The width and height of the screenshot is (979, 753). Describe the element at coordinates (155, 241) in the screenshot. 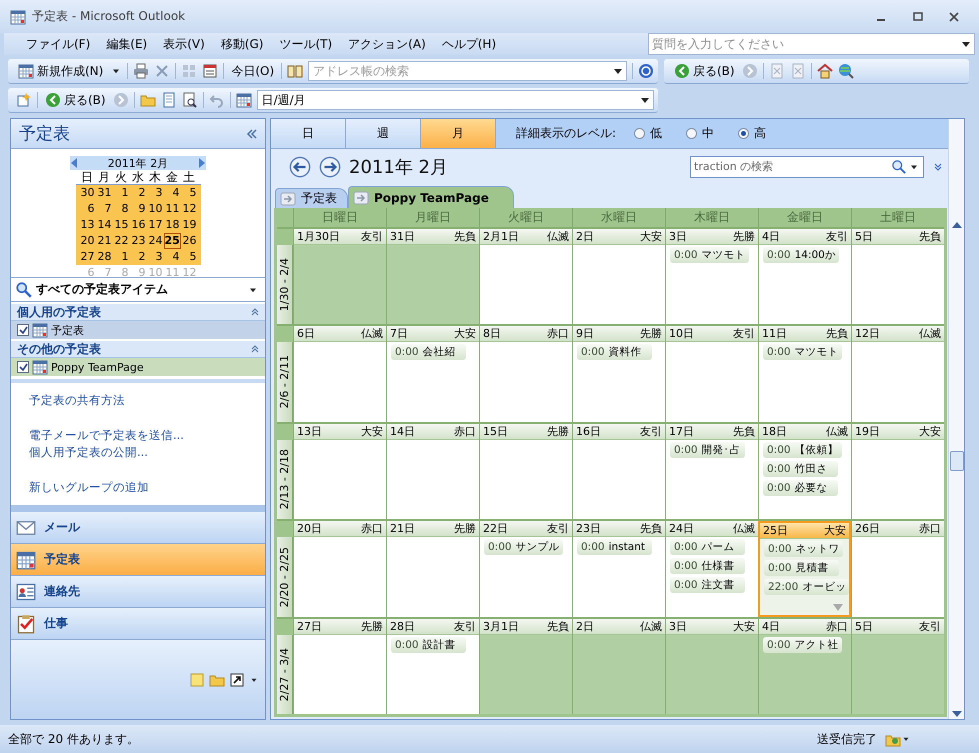

I see `mini-day: 24` at that location.